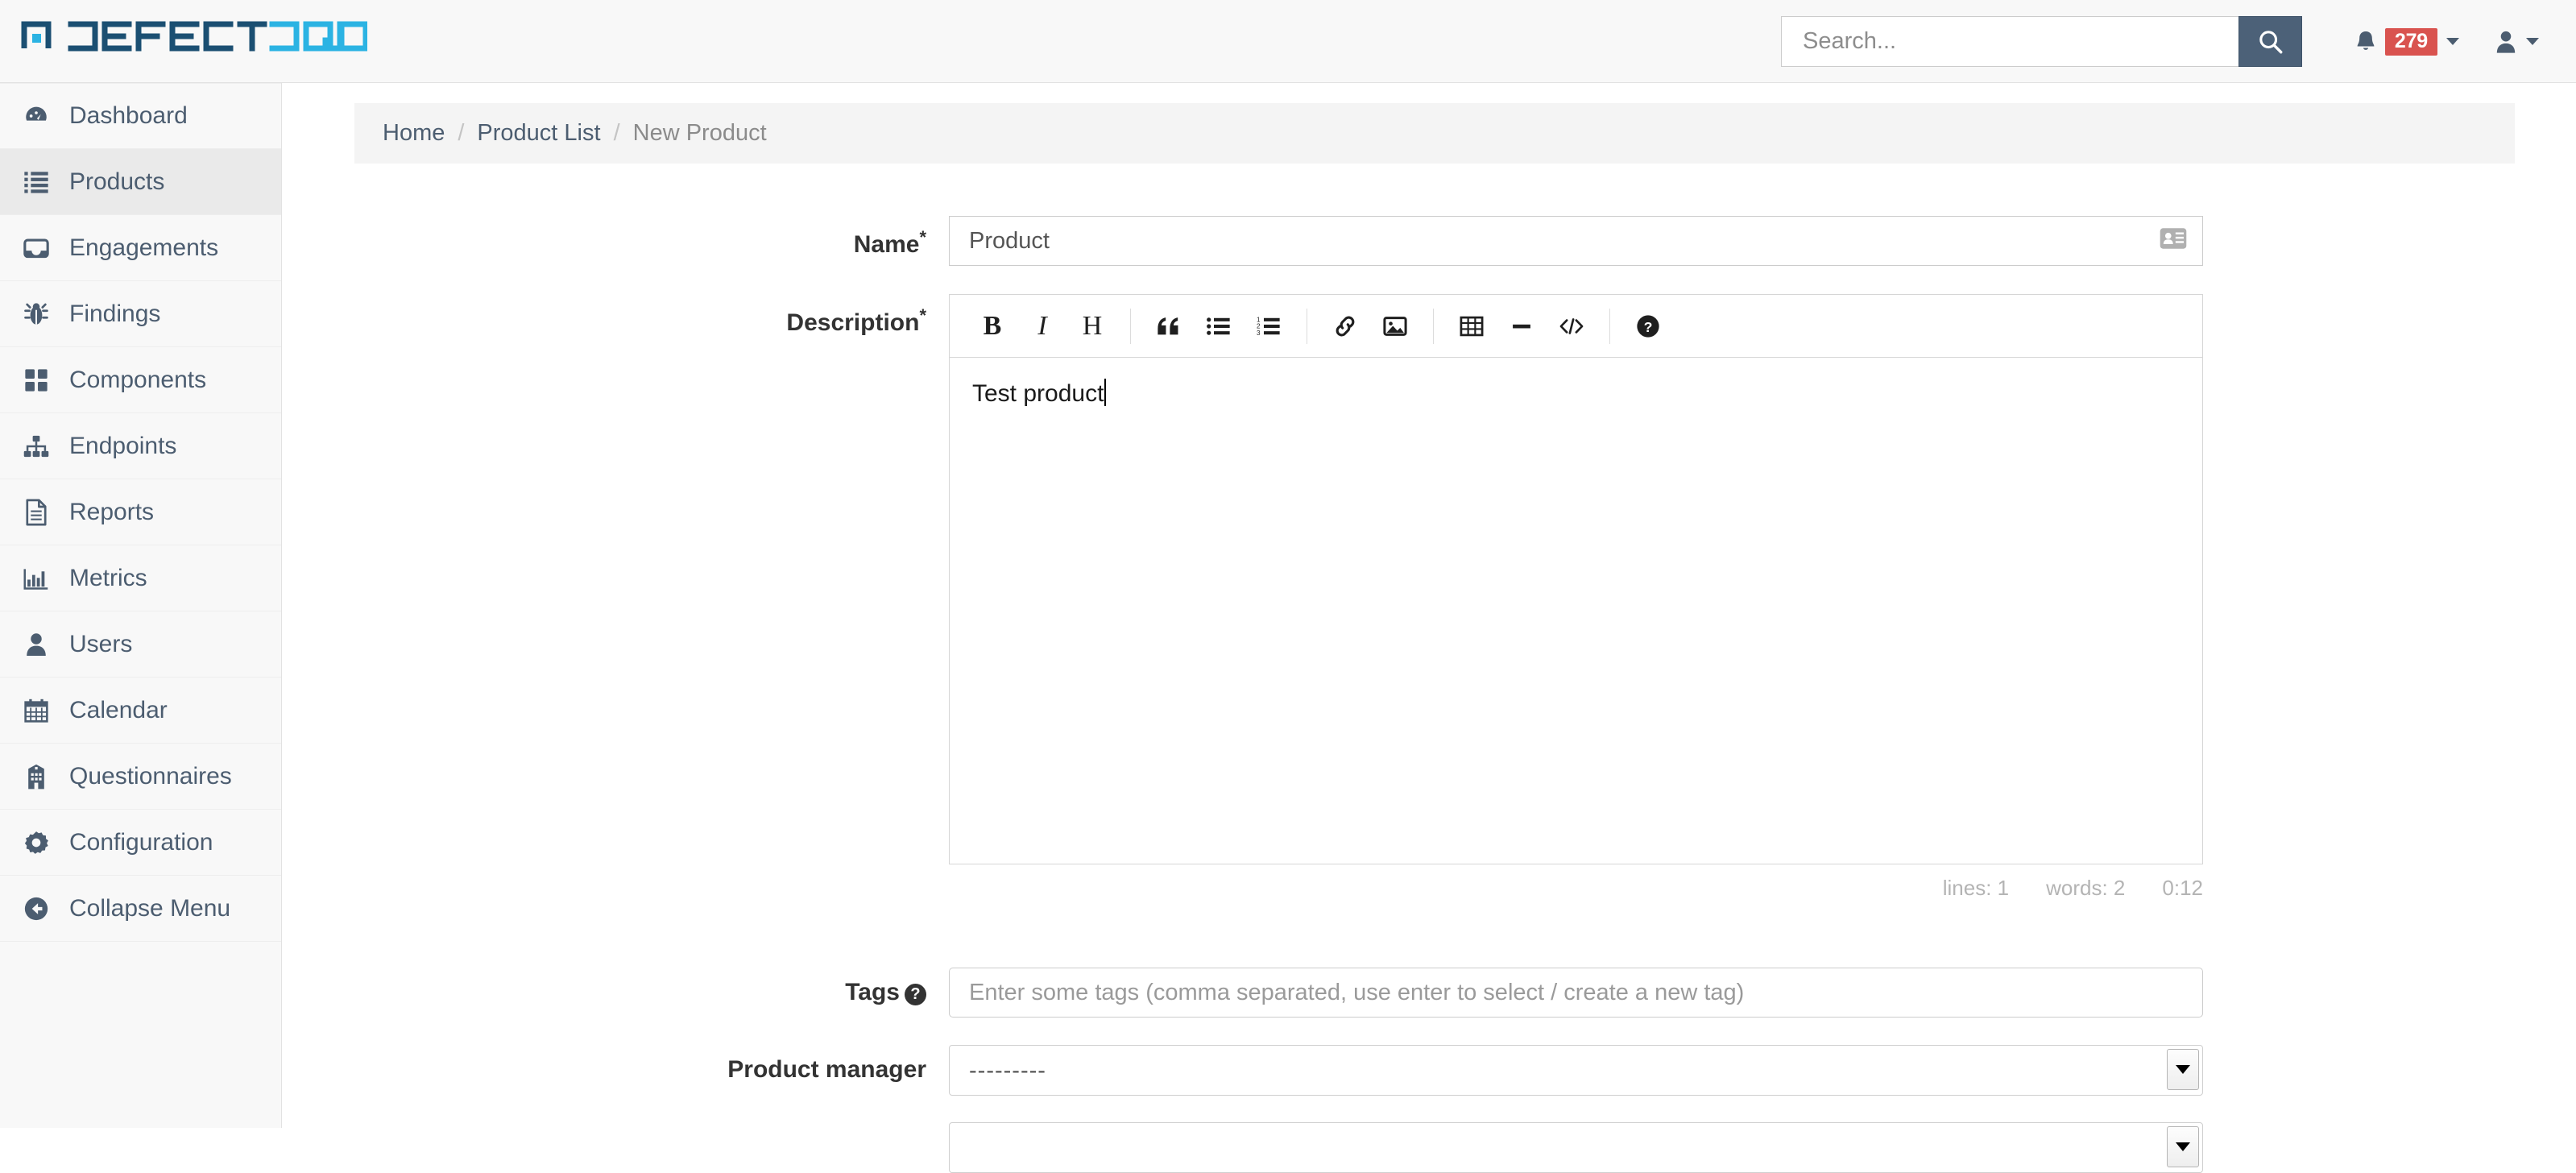  What do you see at coordinates (1522, 326) in the screenshot?
I see `horizontal-rule-icon` at bounding box center [1522, 326].